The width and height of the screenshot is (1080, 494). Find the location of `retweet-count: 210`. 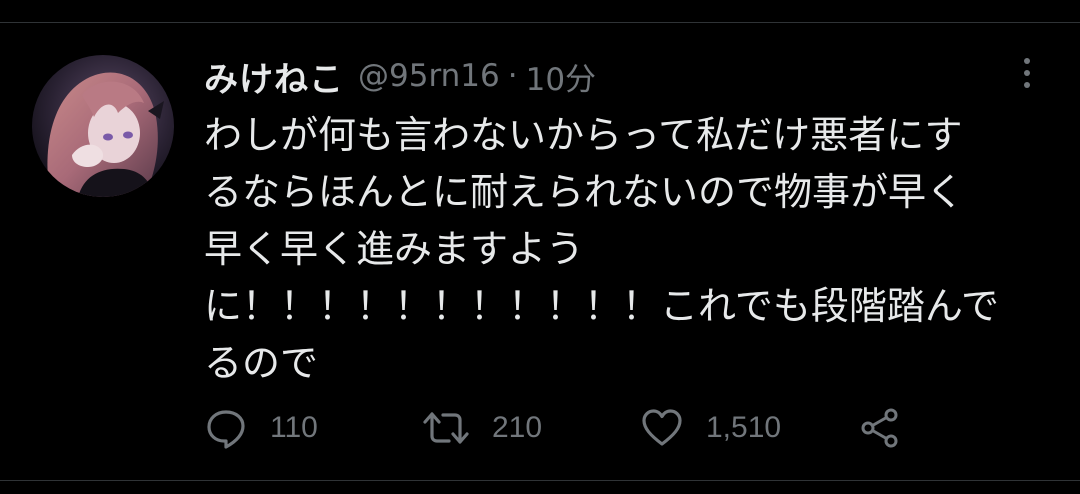

retweet-count: 210 is located at coordinates (517, 427).